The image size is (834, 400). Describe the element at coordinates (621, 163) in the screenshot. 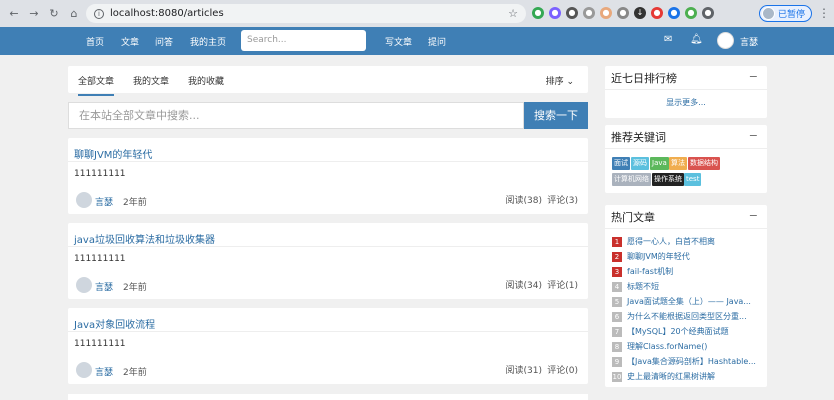

I see `keyword-tag: 面试` at that location.